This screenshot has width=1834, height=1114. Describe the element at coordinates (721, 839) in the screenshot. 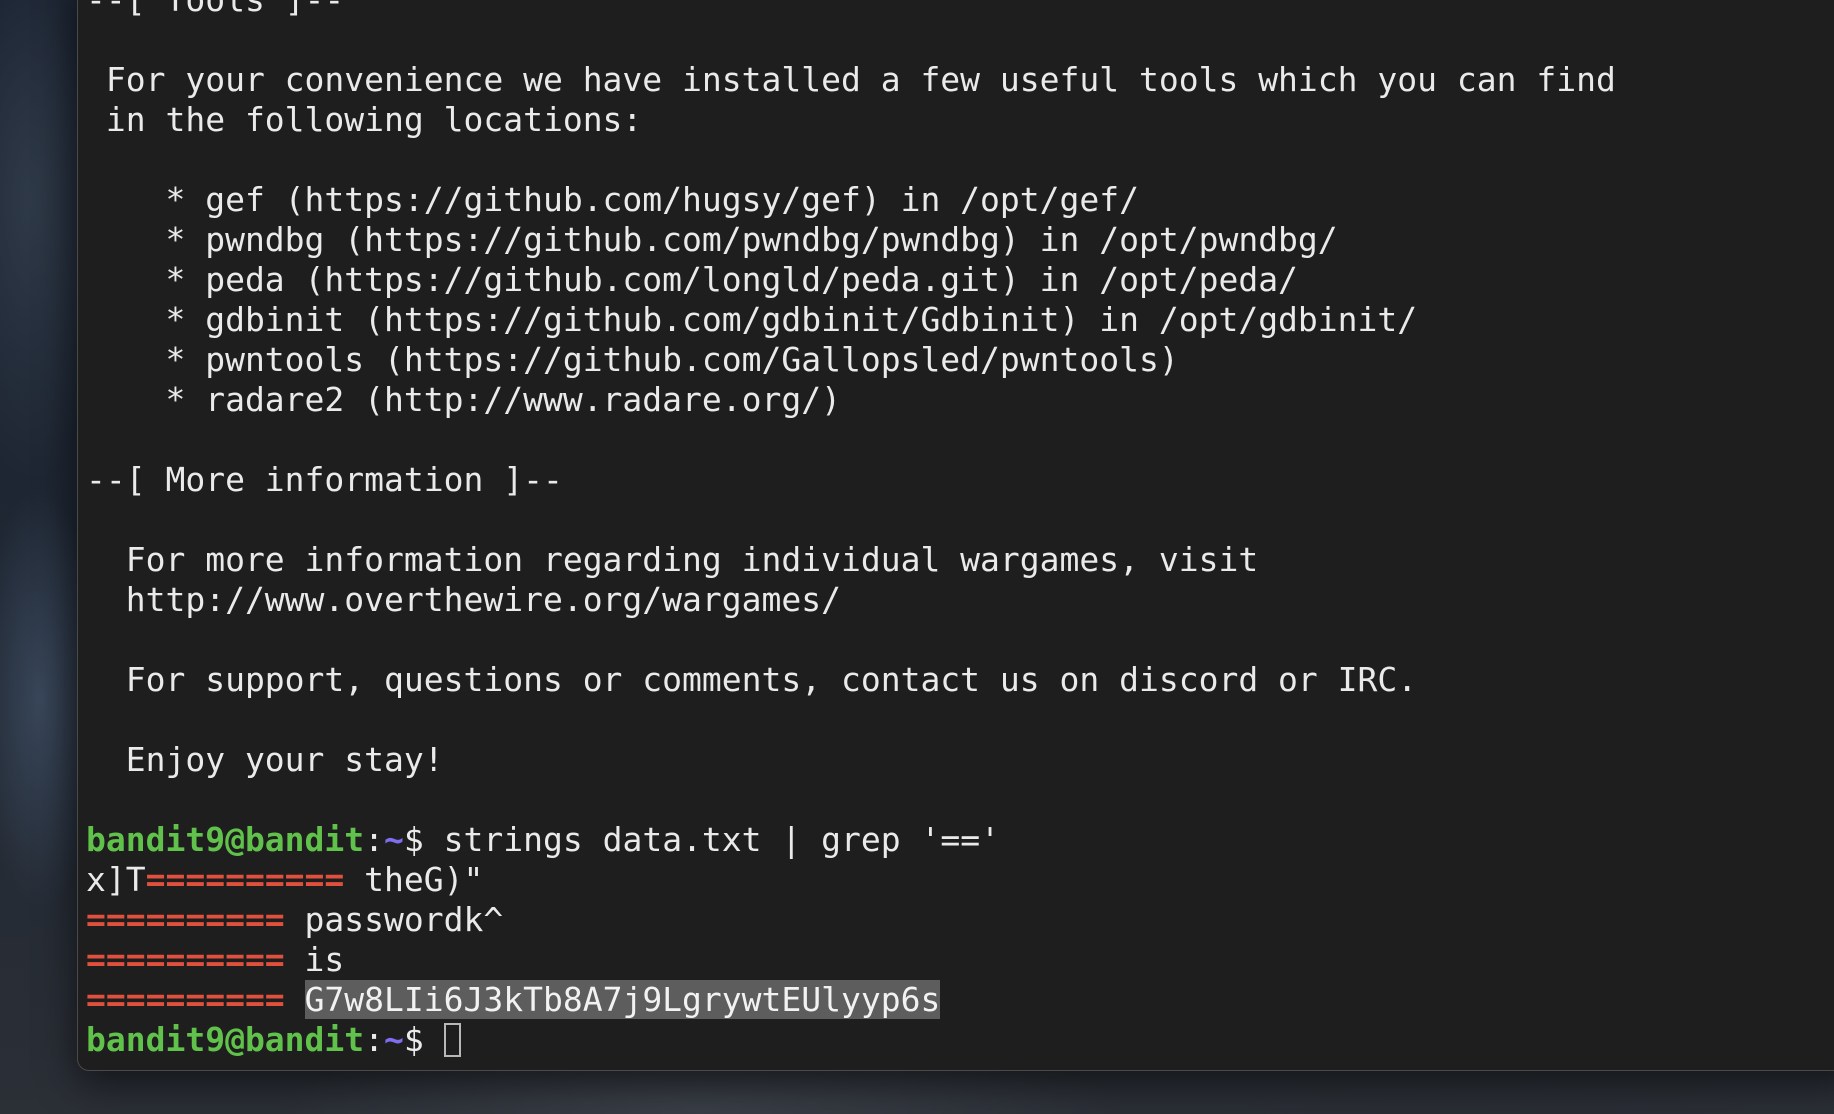

I see `command-text: strings data.txt | grep '=='` at that location.